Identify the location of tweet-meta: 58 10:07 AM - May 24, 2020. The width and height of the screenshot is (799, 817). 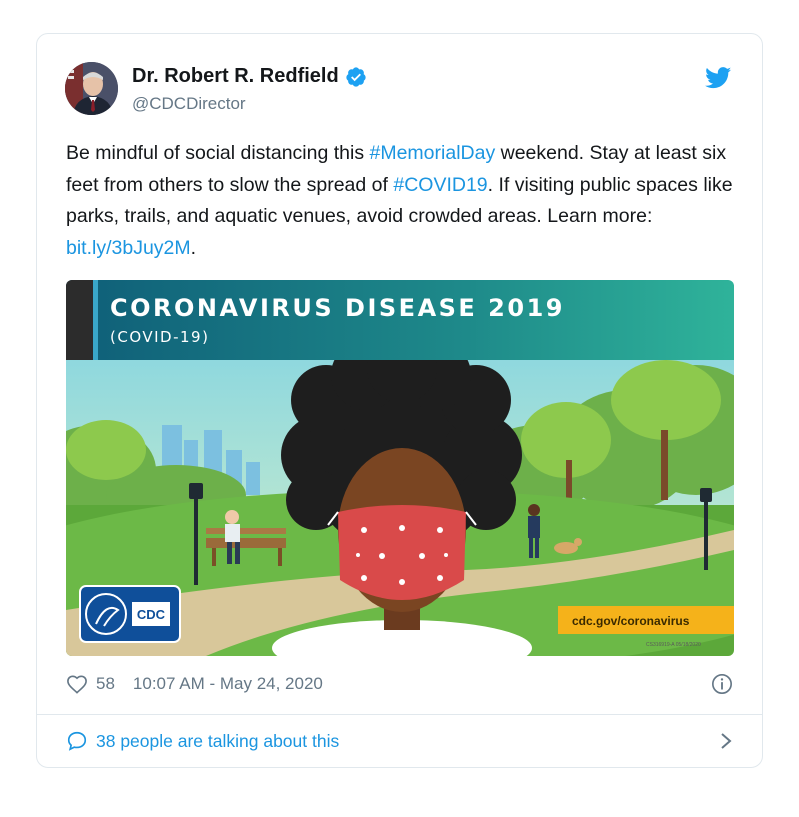
(399, 684).